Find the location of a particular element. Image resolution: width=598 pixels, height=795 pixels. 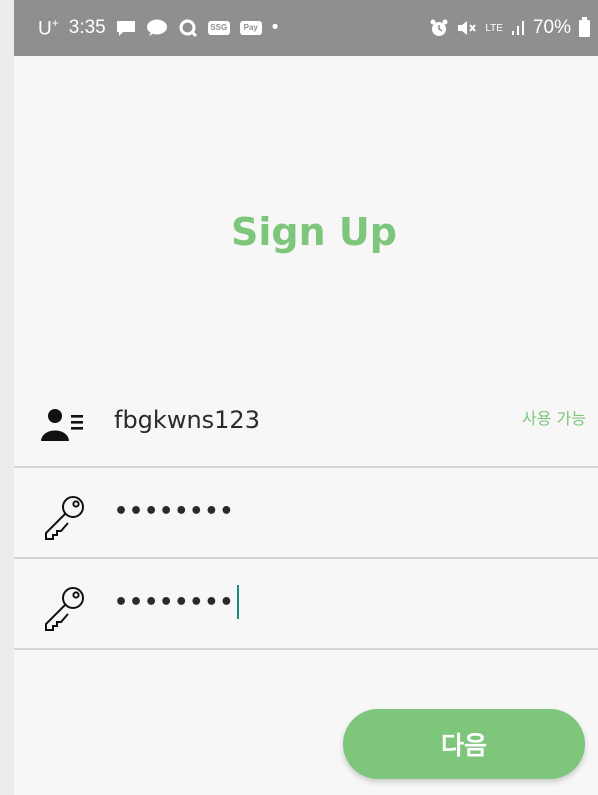

status-bar-left: U+ 3:35 SSG Pay • is located at coordinates (158, 28).